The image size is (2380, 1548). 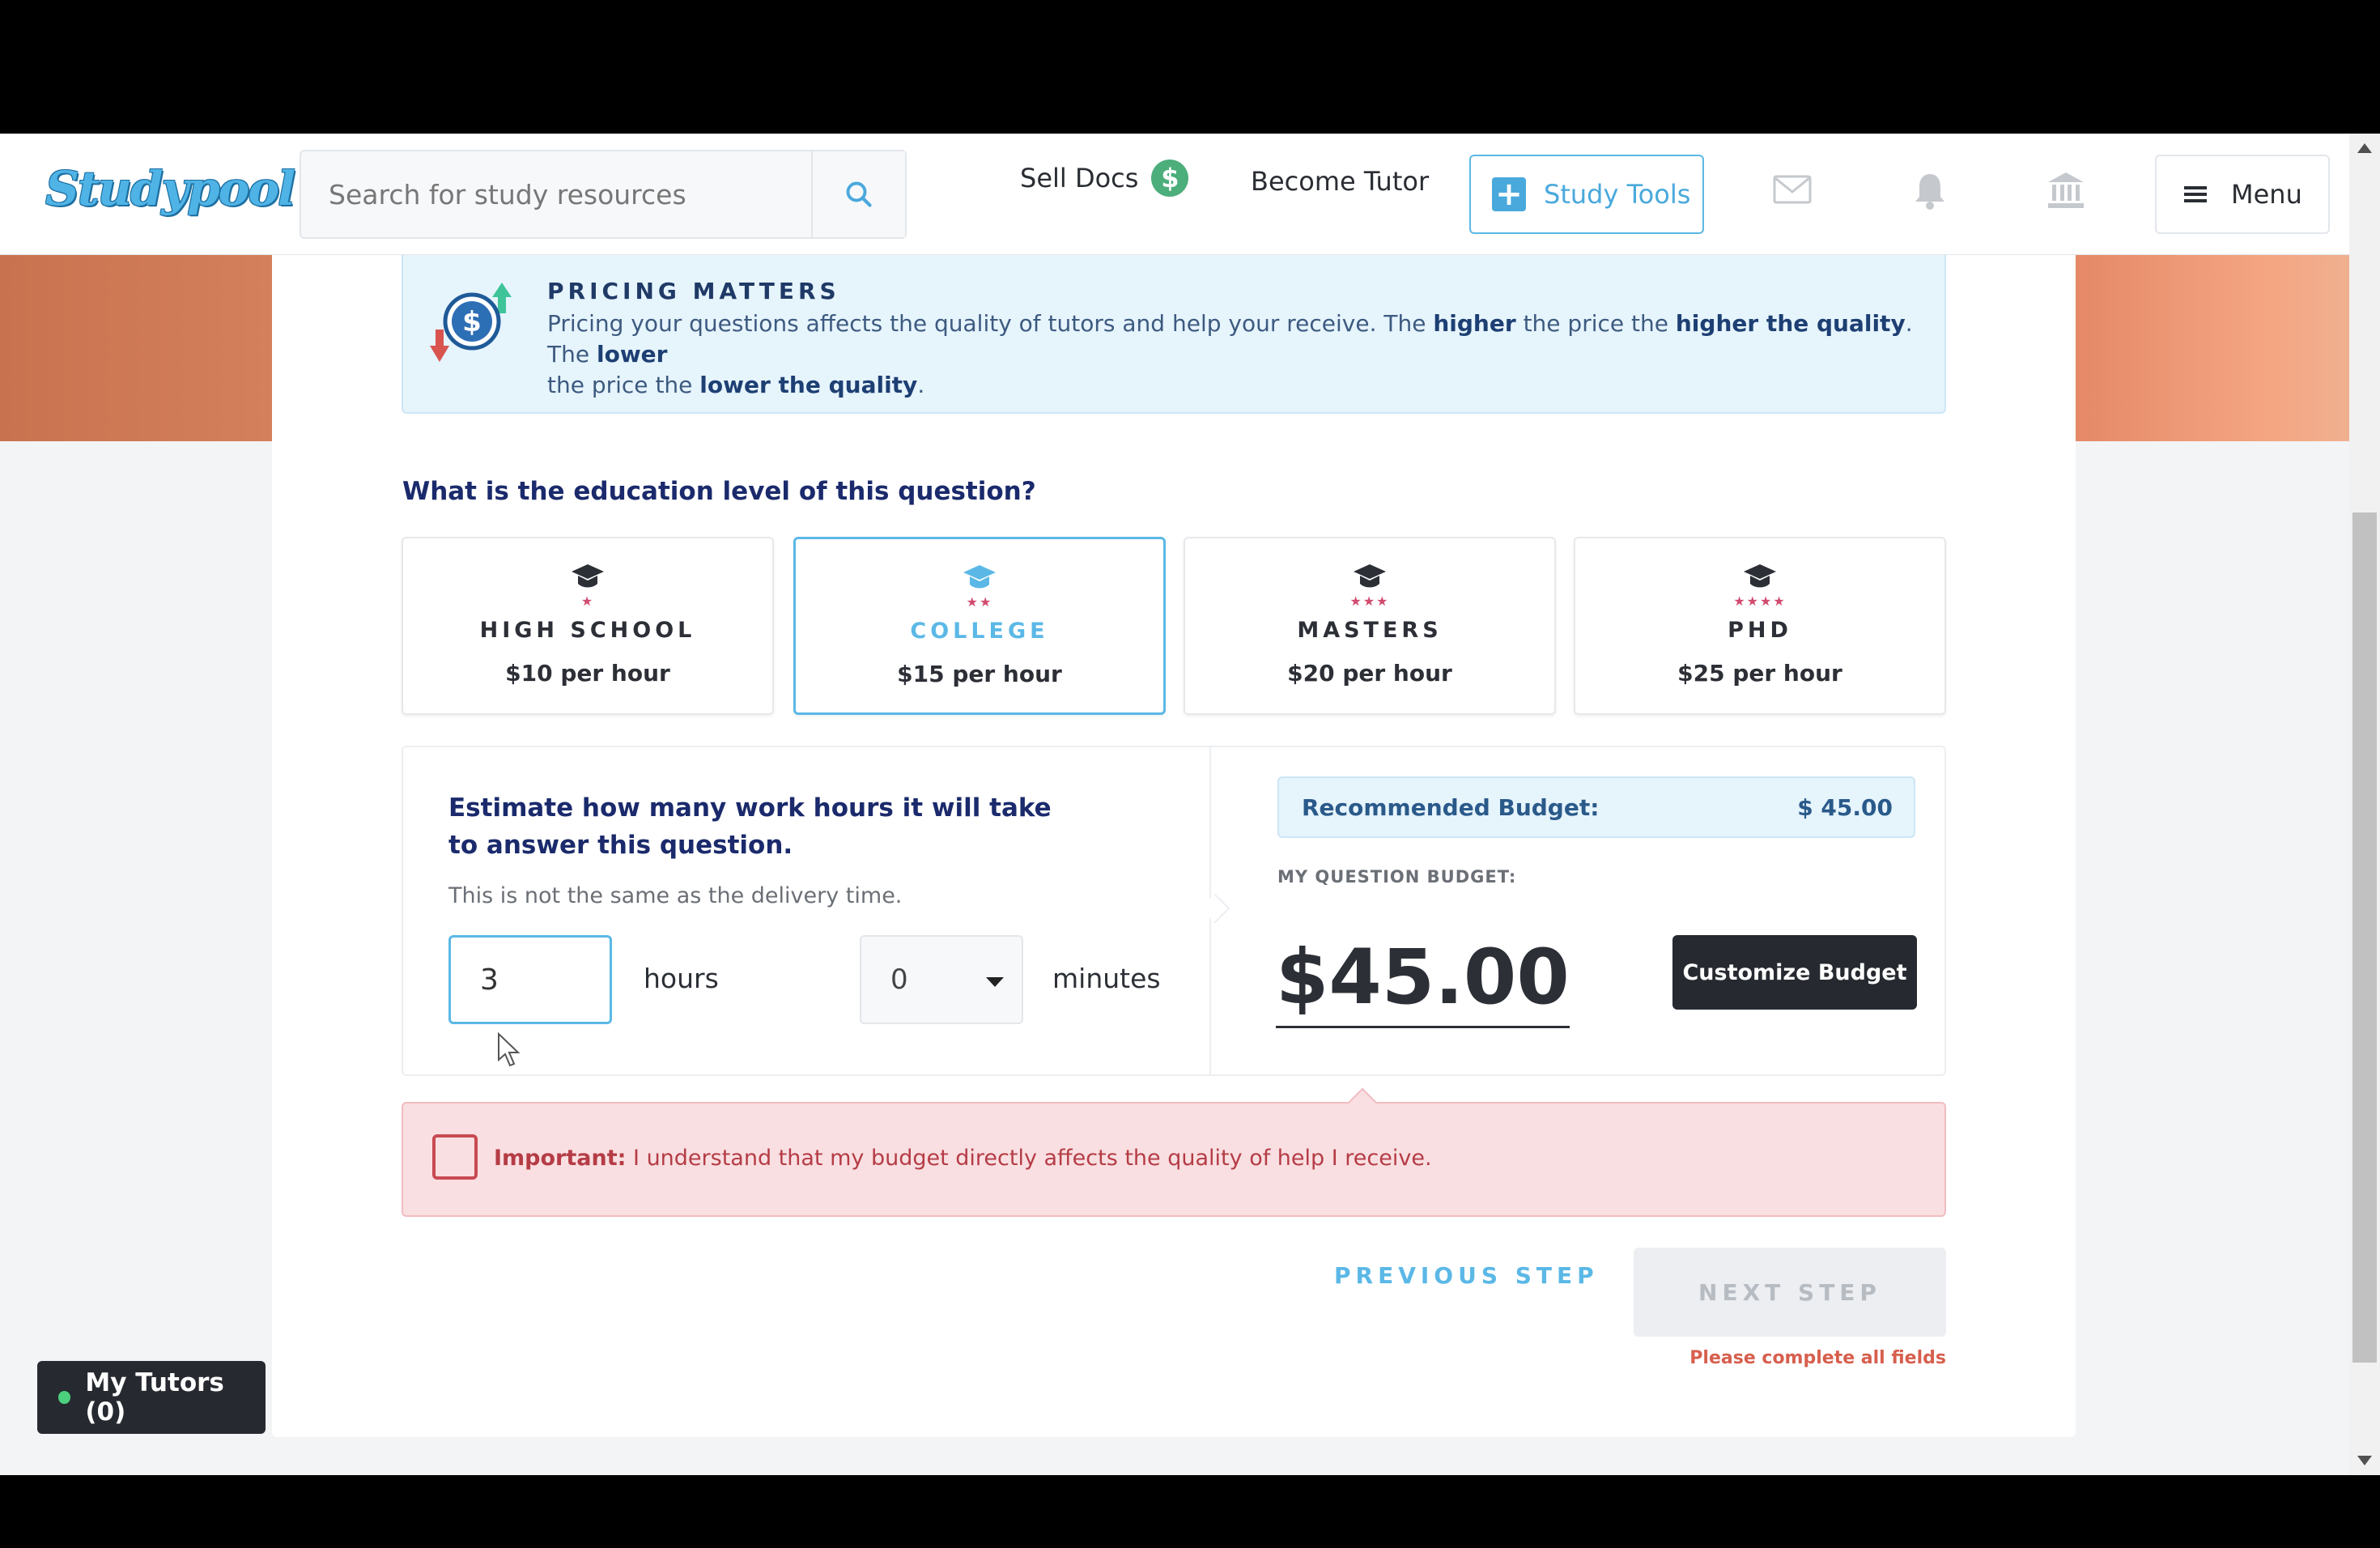 What do you see at coordinates (1369, 673) in the screenshot?
I see `level-price: $20 per hour` at bounding box center [1369, 673].